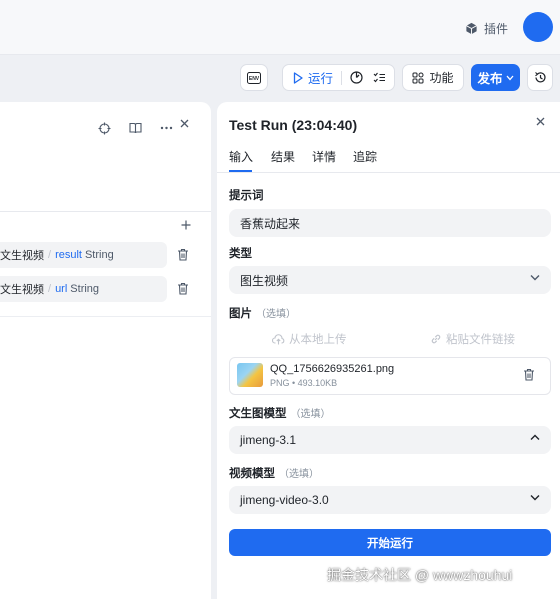 The width and height of the screenshot is (560, 599). I want to click on env-button: ENV, so click(254, 77).